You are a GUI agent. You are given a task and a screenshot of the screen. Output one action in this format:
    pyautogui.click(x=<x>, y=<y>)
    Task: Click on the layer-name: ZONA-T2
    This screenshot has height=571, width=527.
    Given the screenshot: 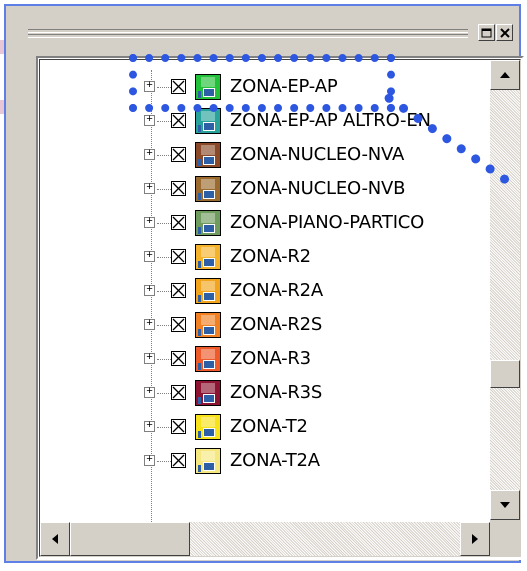 What is the action you would take?
    pyautogui.click(x=269, y=426)
    